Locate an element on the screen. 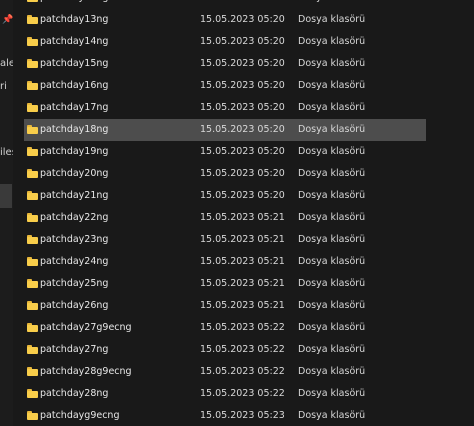 Image resolution: width=474 pixels, height=426 pixels. file-name: patchday27g9ecng is located at coordinates (86, 328).